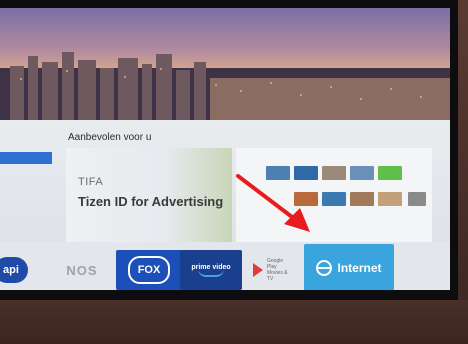 The image size is (468, 344). Describe the element at coordinates (258, 270) in the screenshot. I see `play-icon` at that location.